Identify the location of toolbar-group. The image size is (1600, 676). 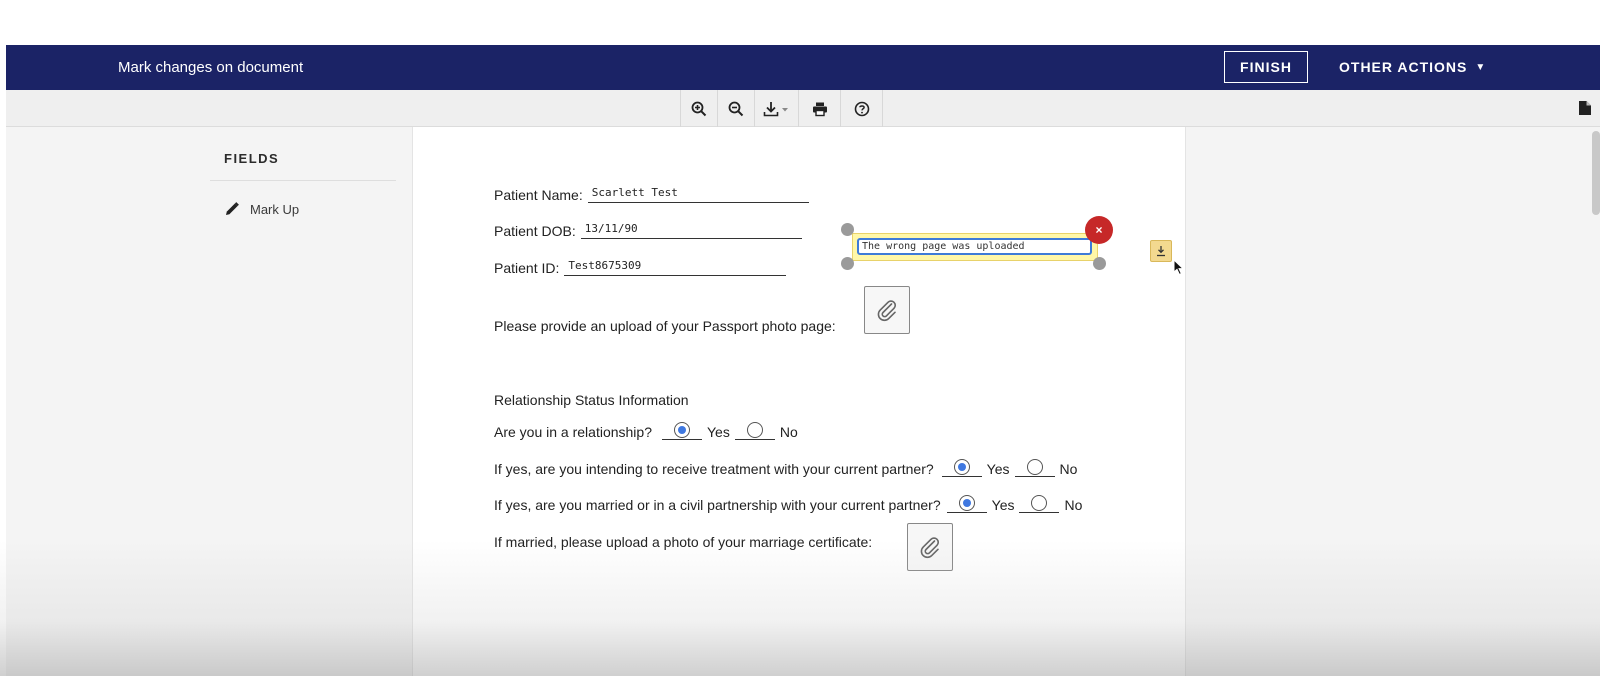
(781, 108).